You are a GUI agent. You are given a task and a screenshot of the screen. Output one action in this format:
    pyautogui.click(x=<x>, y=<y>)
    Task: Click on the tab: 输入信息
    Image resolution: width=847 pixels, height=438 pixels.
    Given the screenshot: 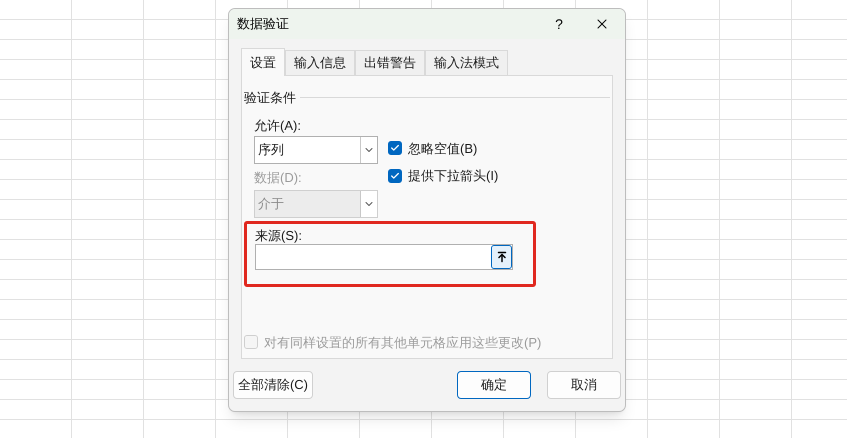 What is the action you would take?
    pyautogui.click(x=320, y=62)
    